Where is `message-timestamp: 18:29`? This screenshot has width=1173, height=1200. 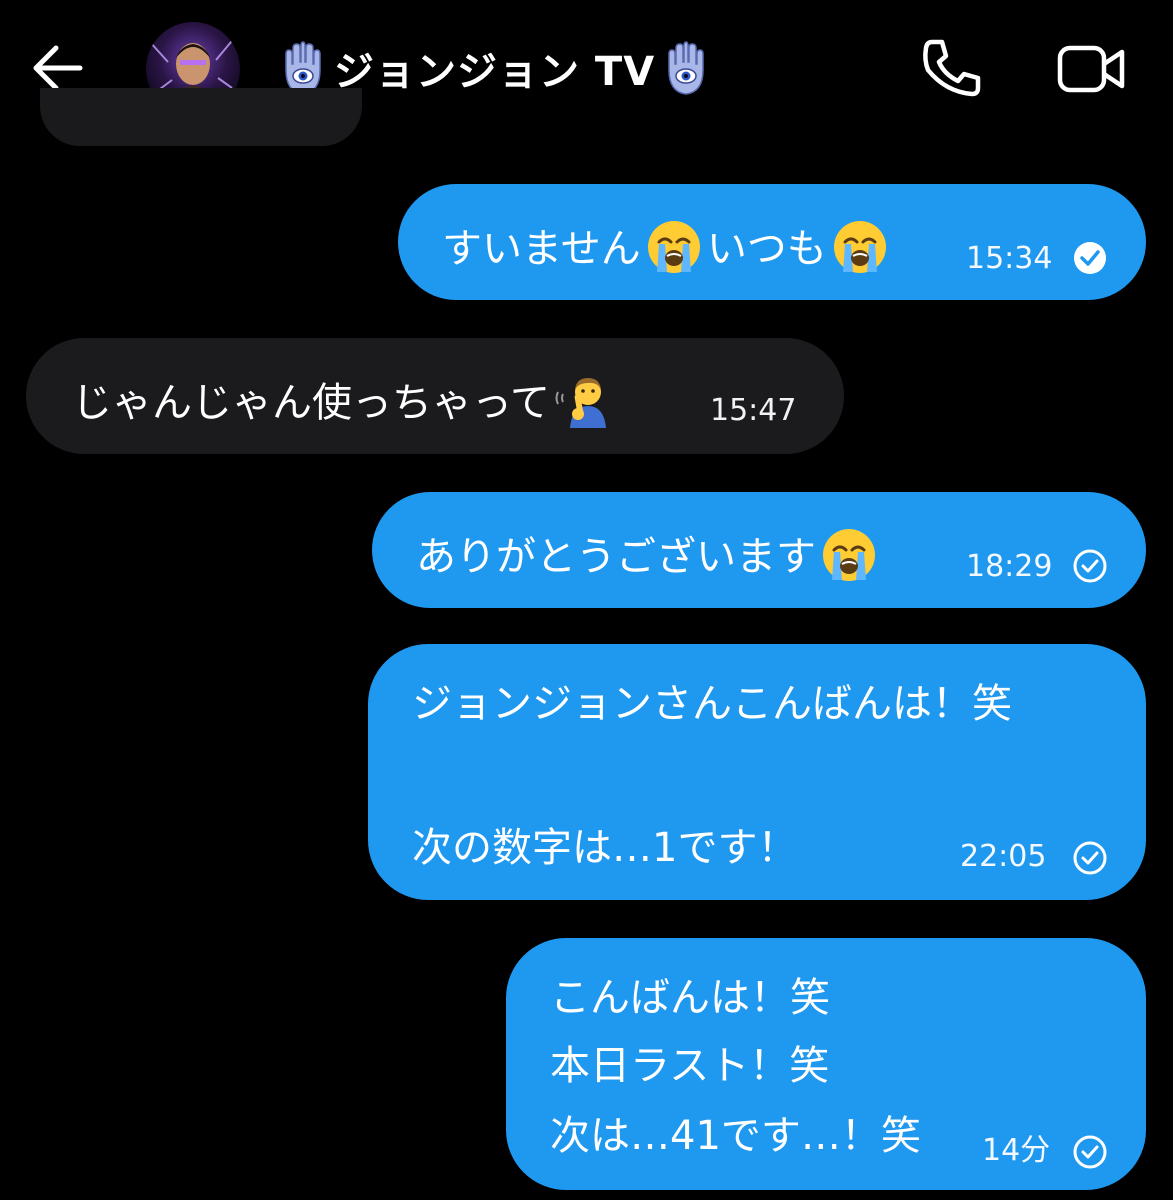
message-timestamp: 18:29 is located at coordinates (1009, 566).